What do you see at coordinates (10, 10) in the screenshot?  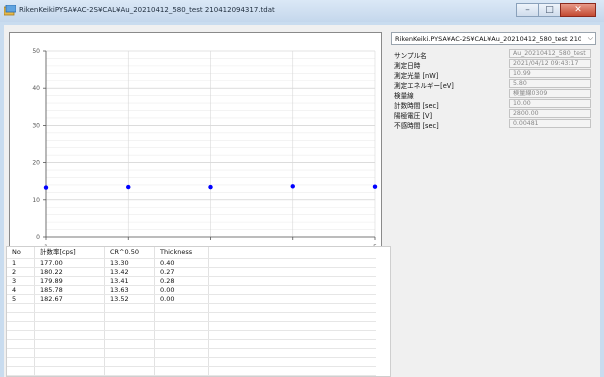 I see `app-icon` at bounding box center [10, 10].